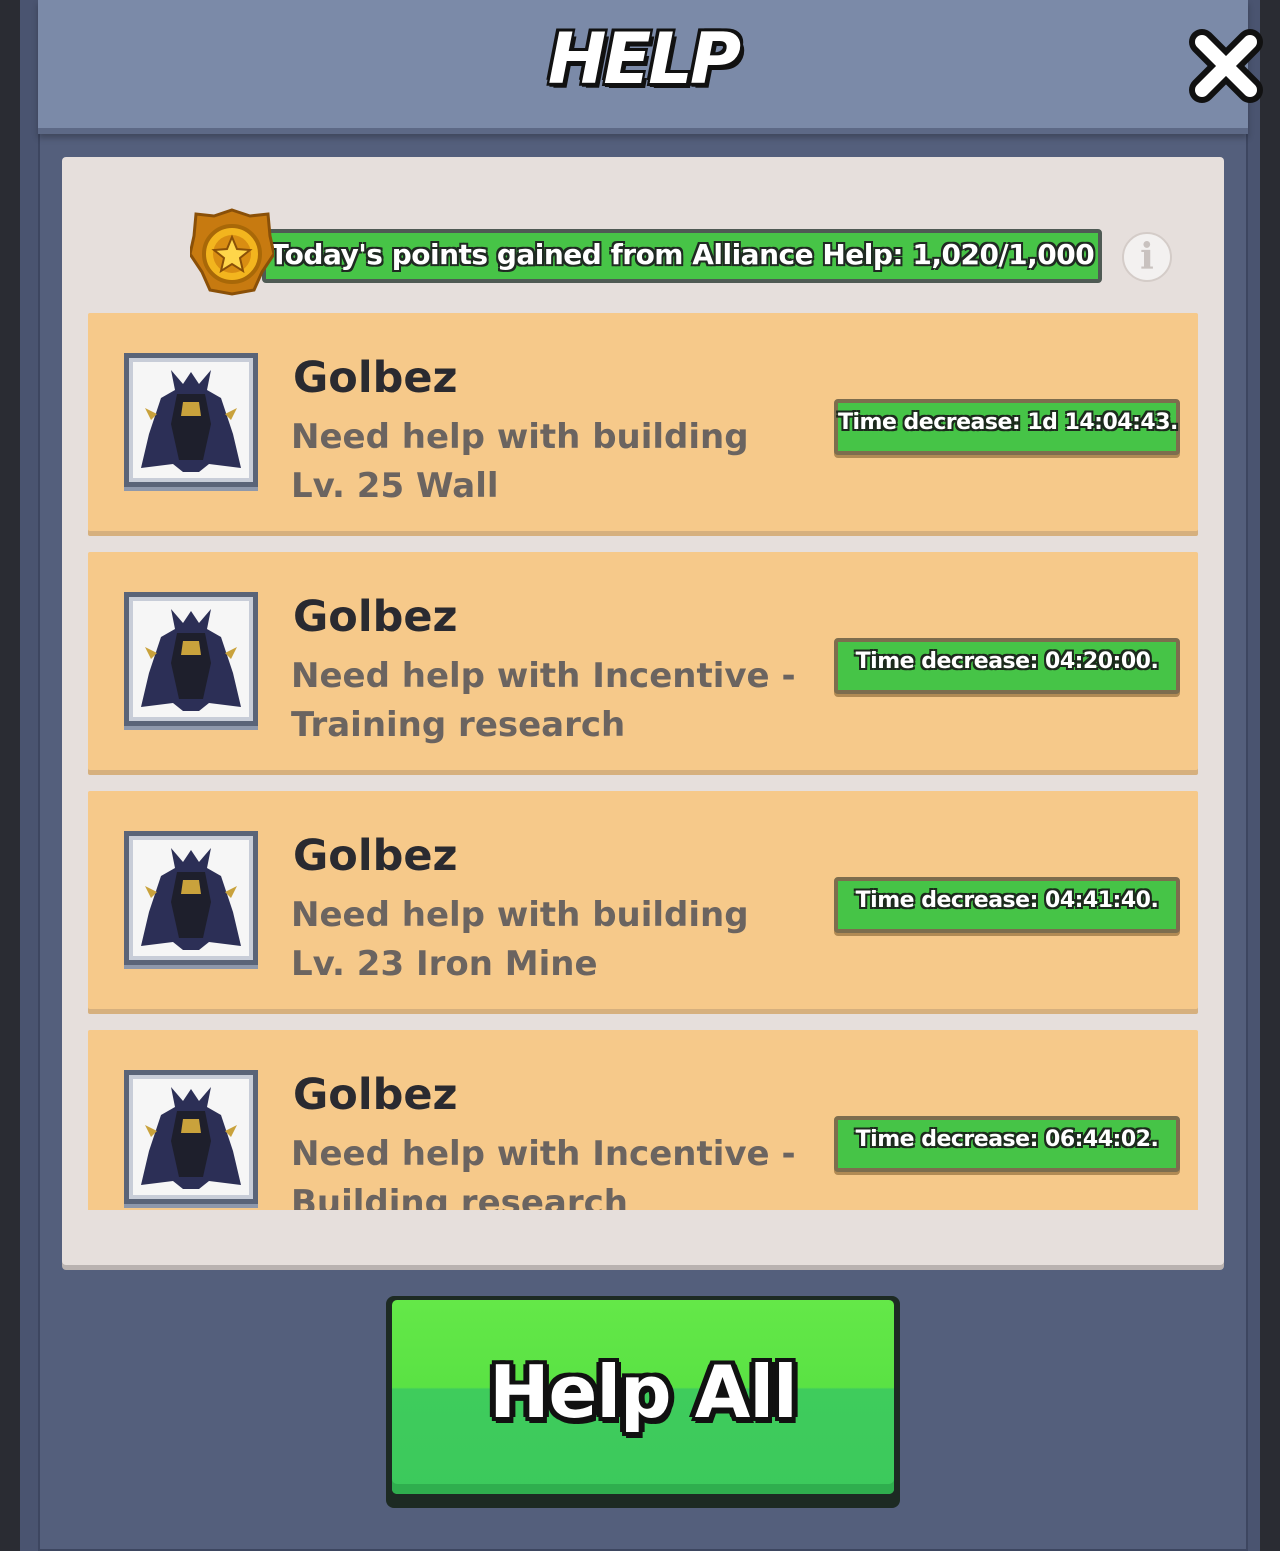  I want to click on time-decrease-text: Time decrease: 1d 14:04:43., so click(1008, 422).